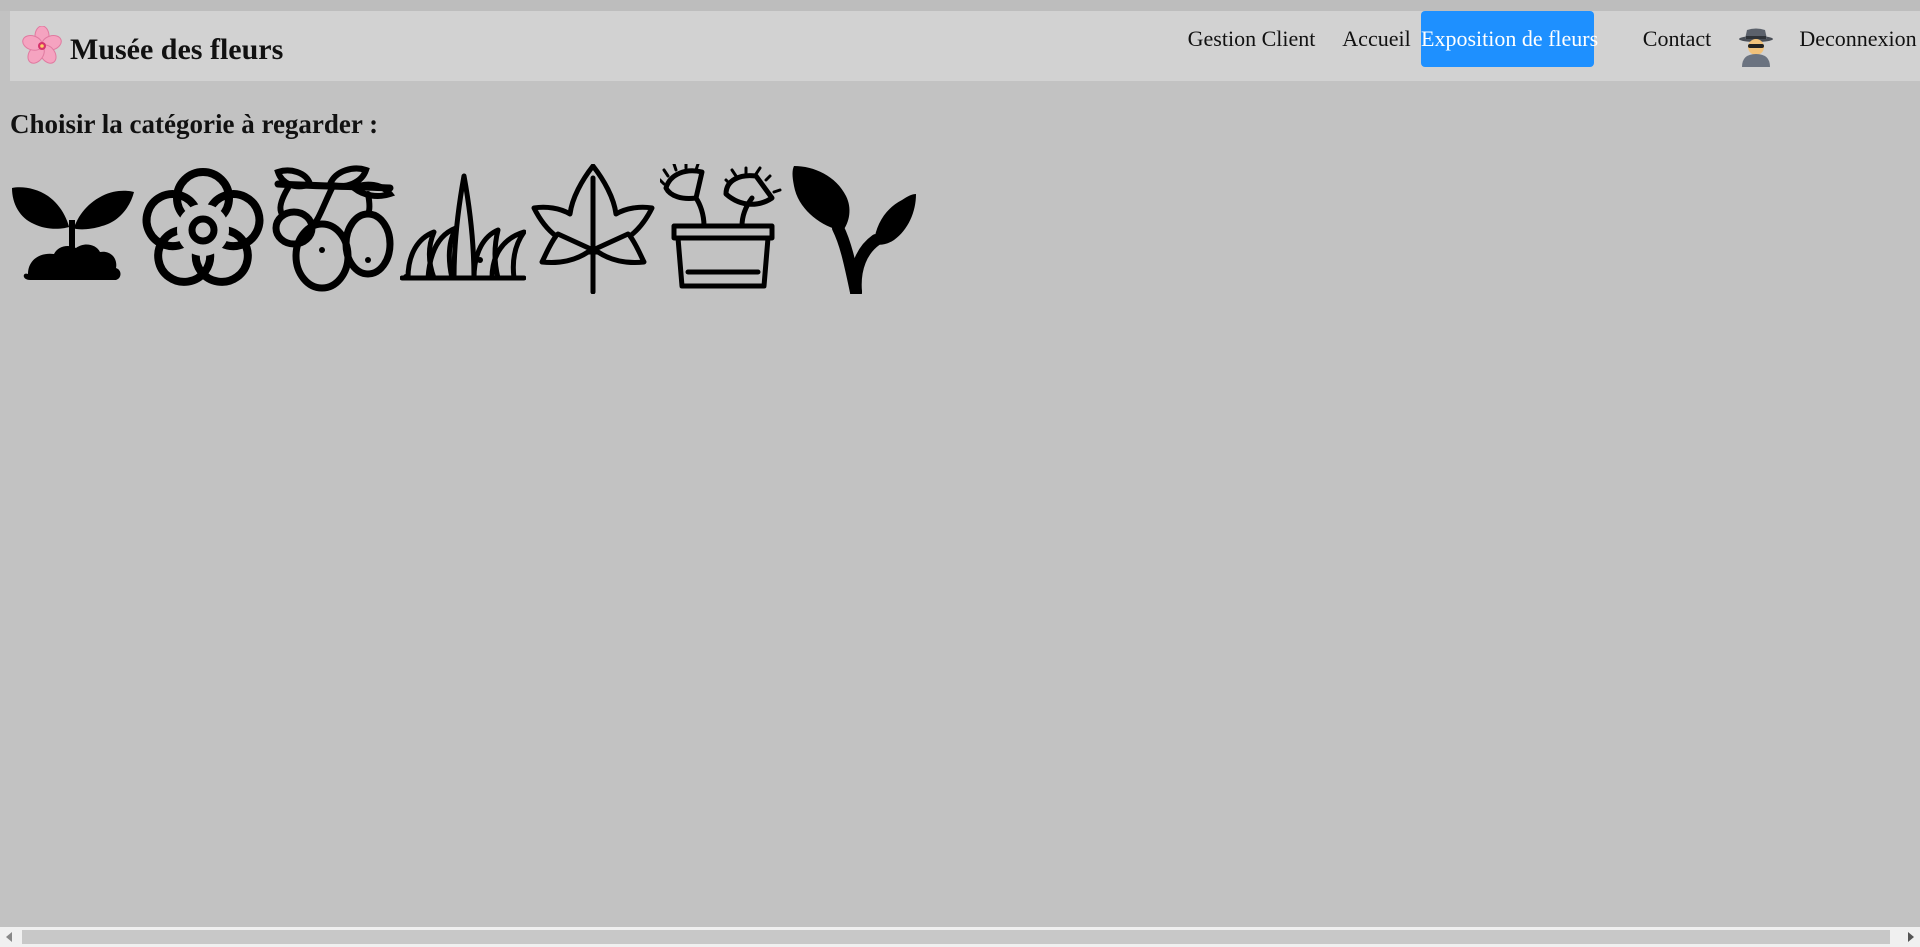 The width and height of the screenshot is (1920, 947). I want to click on flower-icon, so click(203, 227).